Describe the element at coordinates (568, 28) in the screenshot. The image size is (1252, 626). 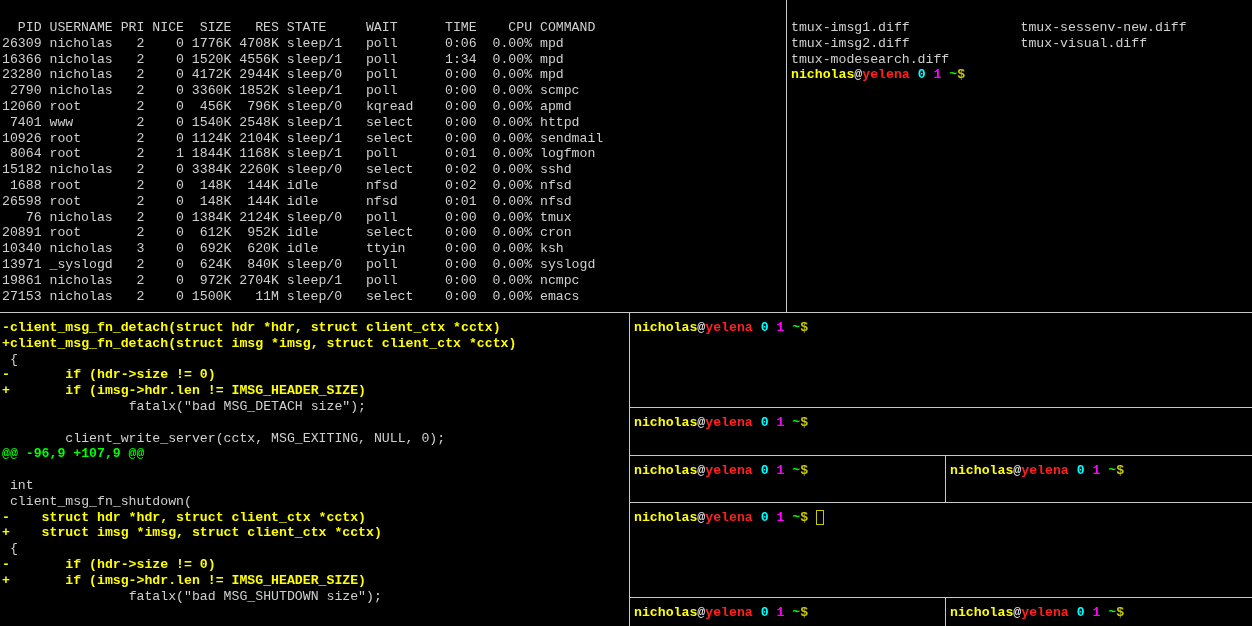
I see `column-header: COMMAND` at that location.